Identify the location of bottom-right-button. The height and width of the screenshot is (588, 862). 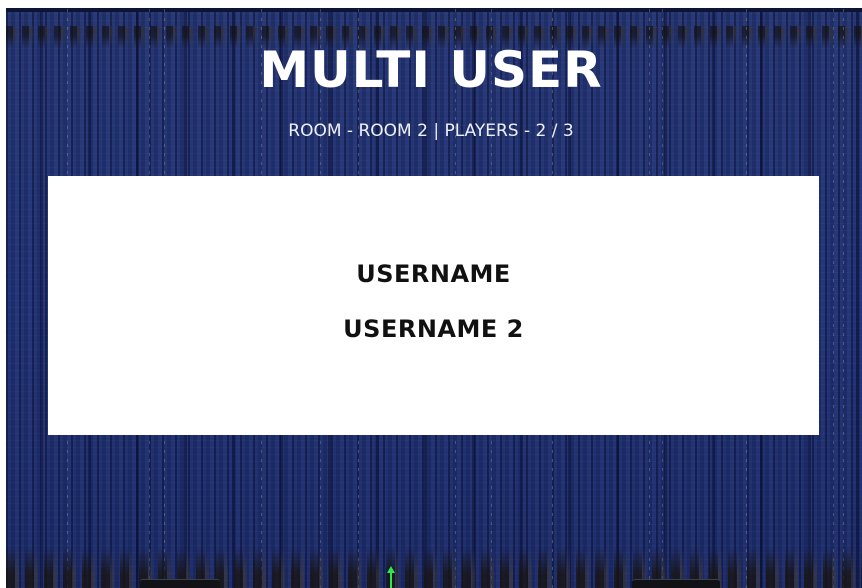
(676, 583).